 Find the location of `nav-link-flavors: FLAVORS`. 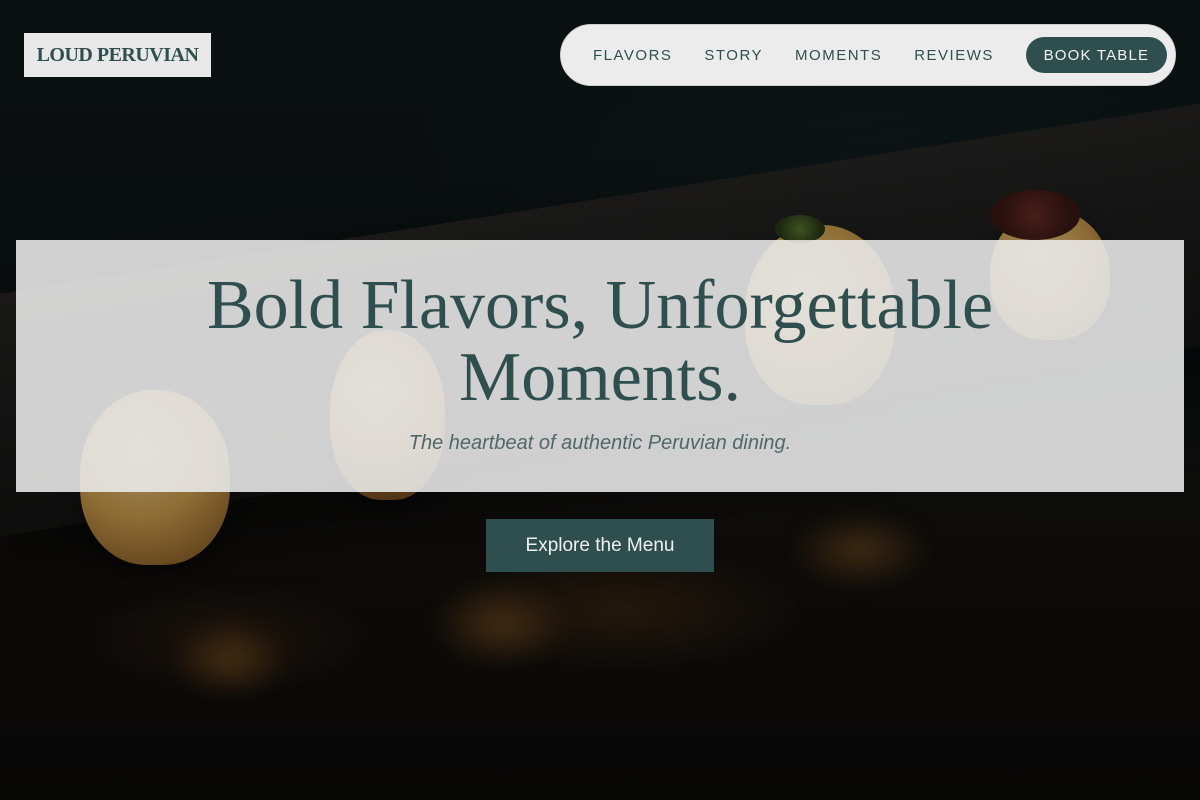

nav-link-flavors: FLAVORS is located at coordinates (632, 55).